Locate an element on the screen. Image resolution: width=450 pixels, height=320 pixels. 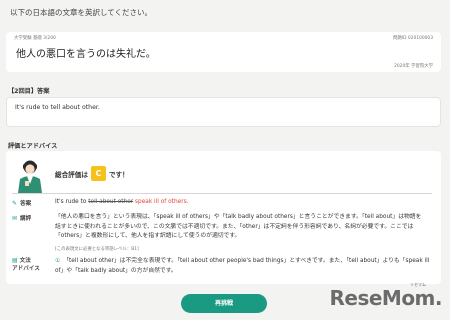
teacher-avatar is located at coordinates (30, 176).